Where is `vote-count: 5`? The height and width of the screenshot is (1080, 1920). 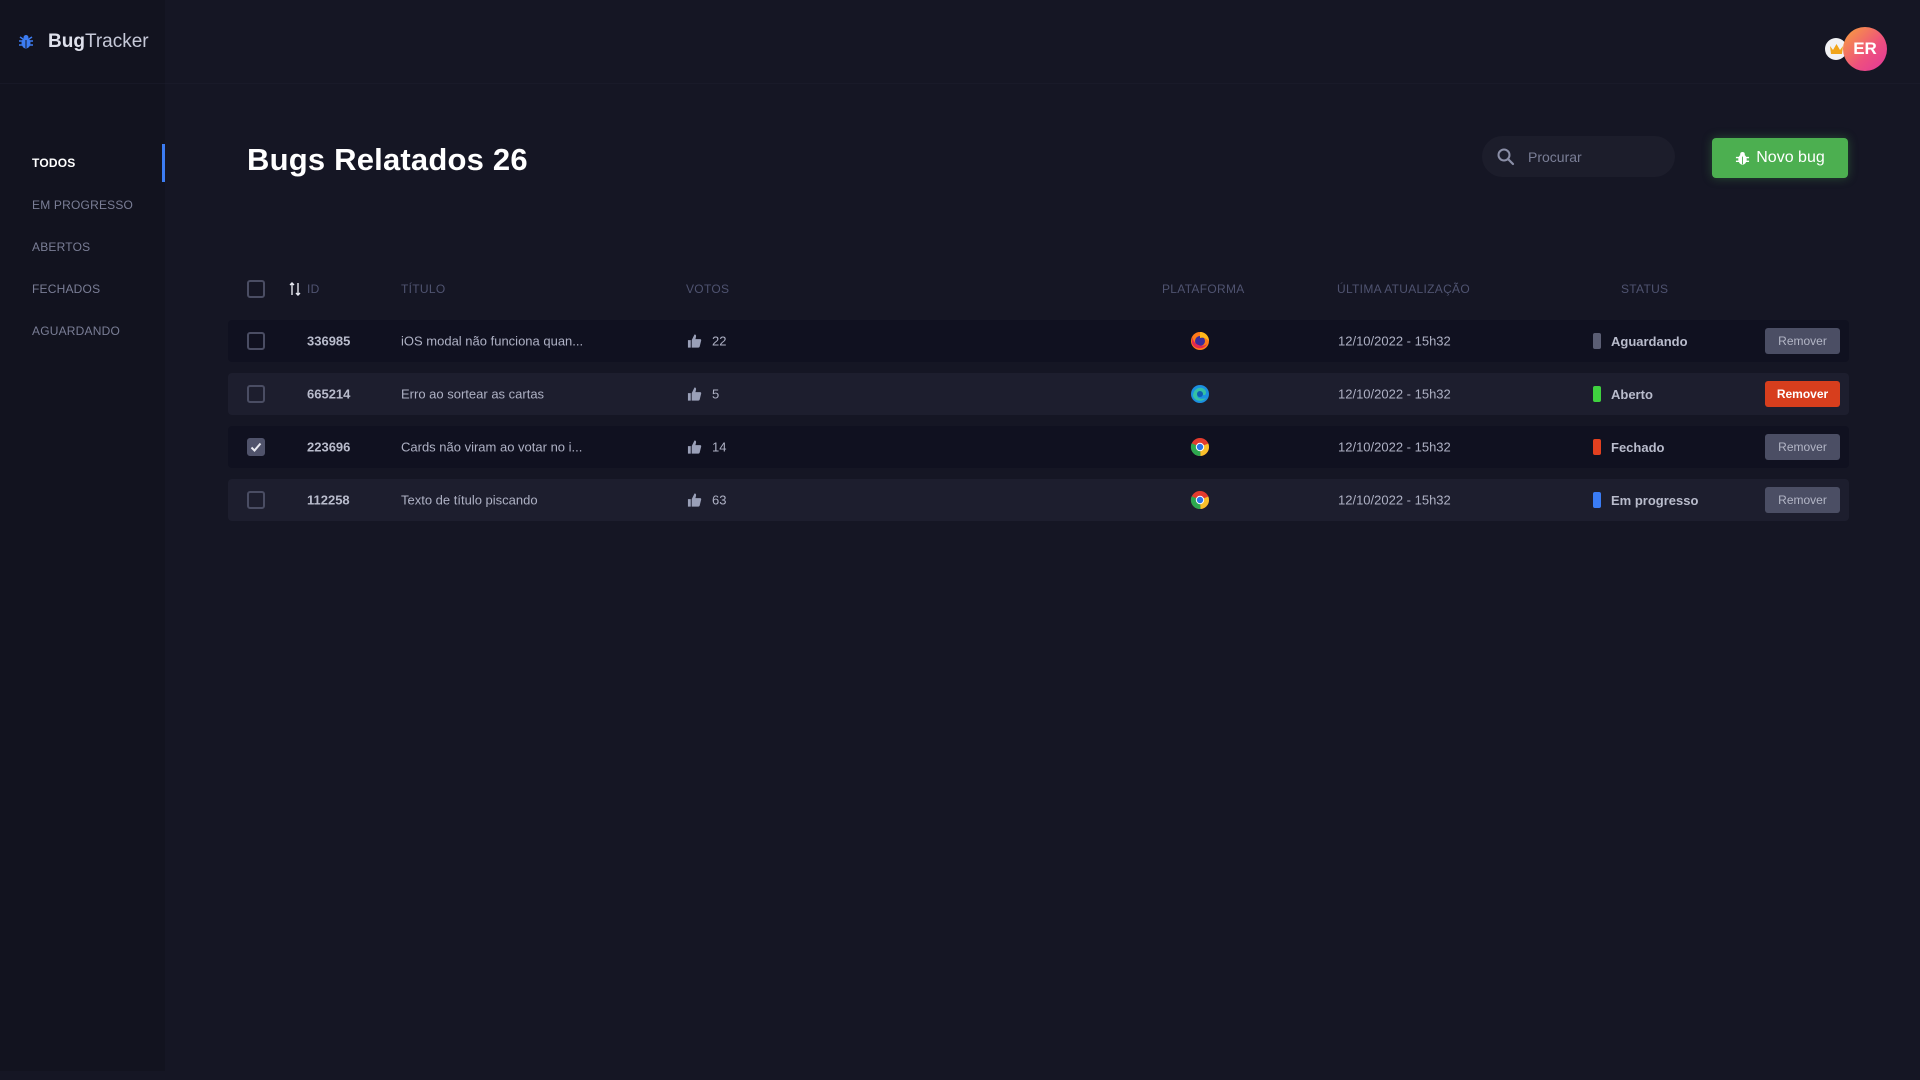
vote-count: 5 is located at coordinates (716, 394).